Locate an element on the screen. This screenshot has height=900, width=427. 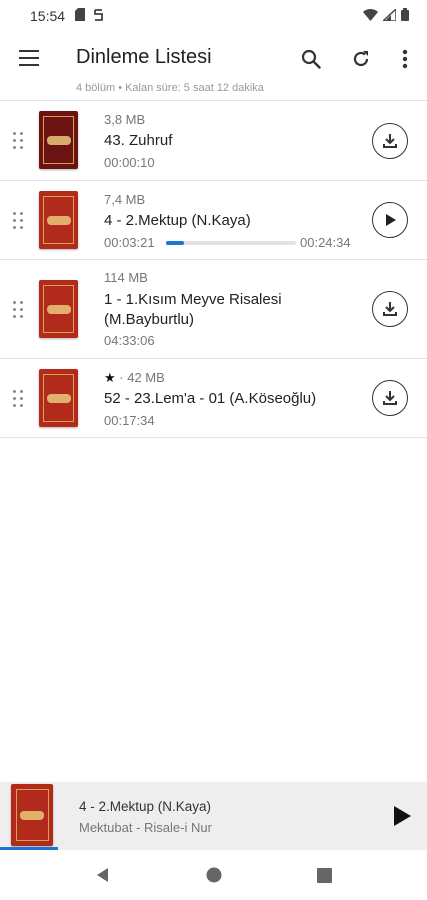
page-title: Dinleme Listesi is located at coordinates (144, 57).